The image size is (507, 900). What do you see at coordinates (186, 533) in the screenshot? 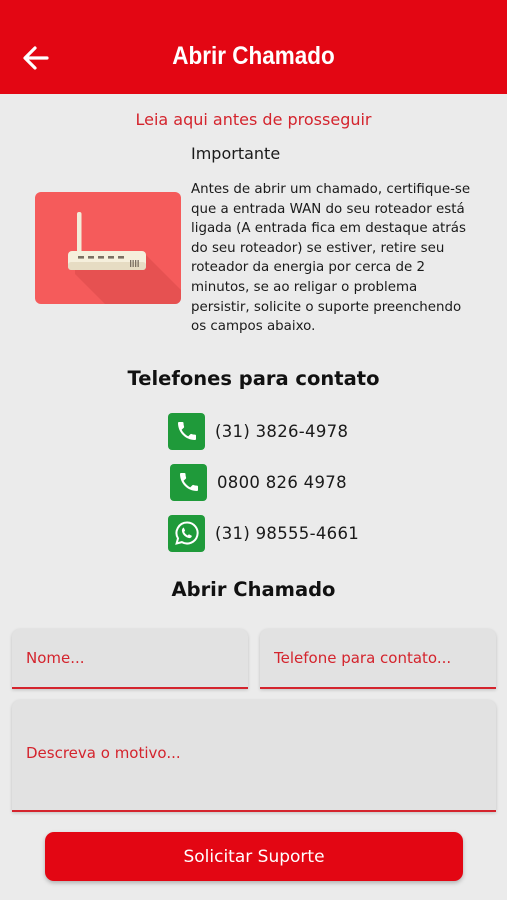
I see `whatsapp-icon` at bounding box center [186, 533].